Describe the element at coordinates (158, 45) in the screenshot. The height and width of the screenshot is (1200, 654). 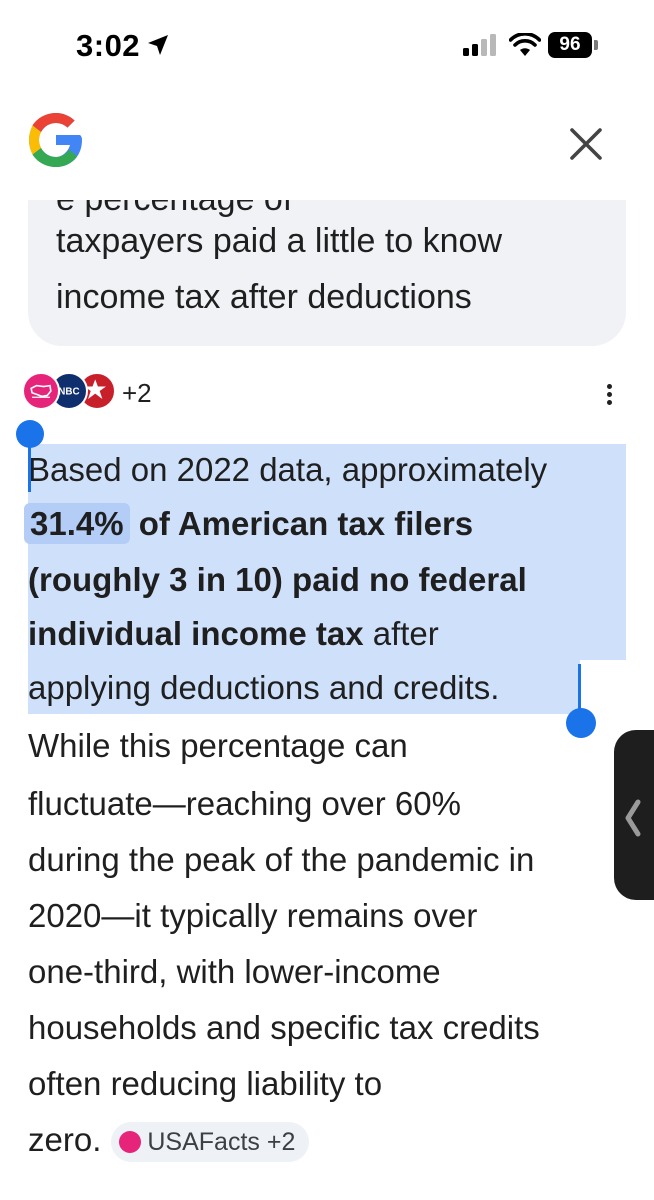
I see `location-arrow-icon` at that location.